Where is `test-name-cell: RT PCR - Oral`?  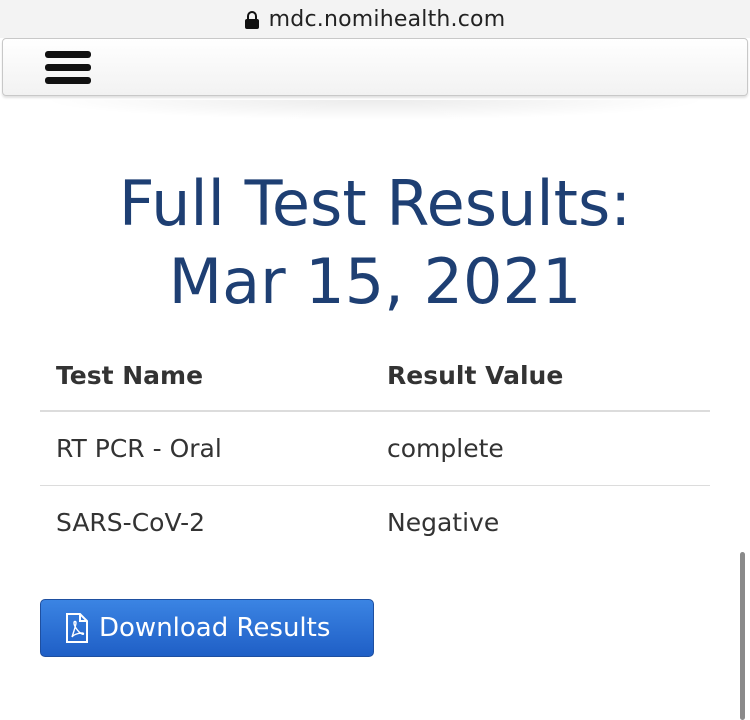 test-name-cell: RT PCR - Oral is located at coordinates (205, 448).